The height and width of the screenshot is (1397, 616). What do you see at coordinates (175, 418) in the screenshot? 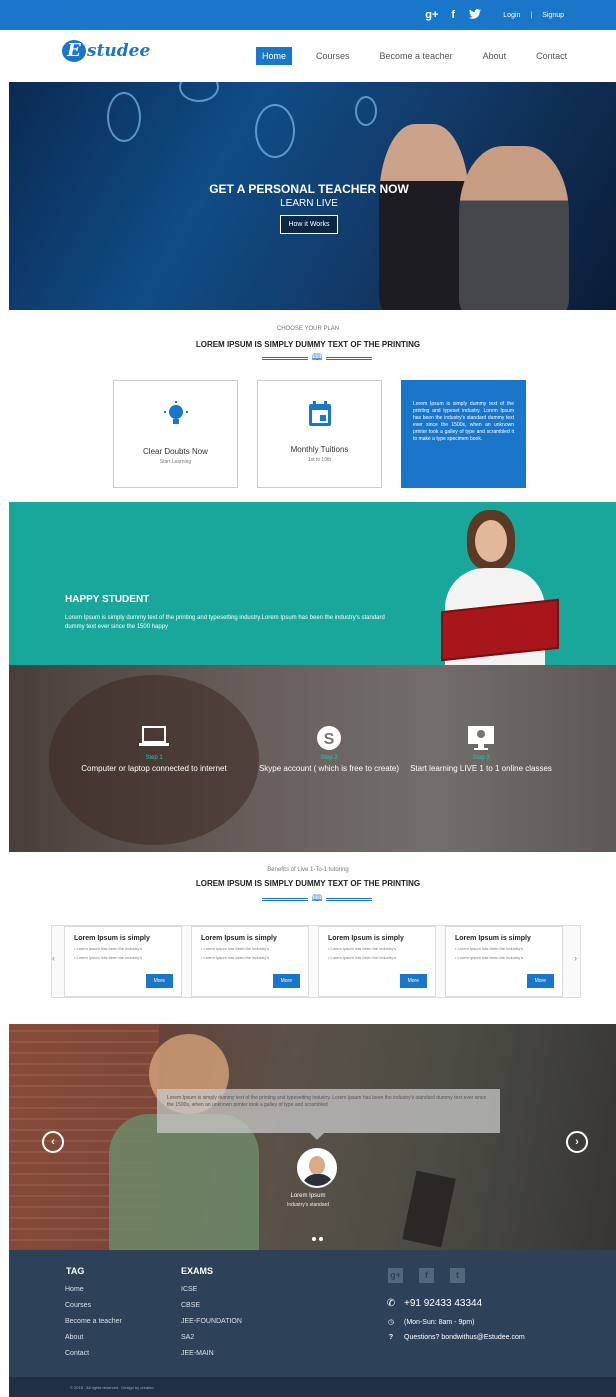
I see `lightbulb-icon` at bounding box center [175, 418].